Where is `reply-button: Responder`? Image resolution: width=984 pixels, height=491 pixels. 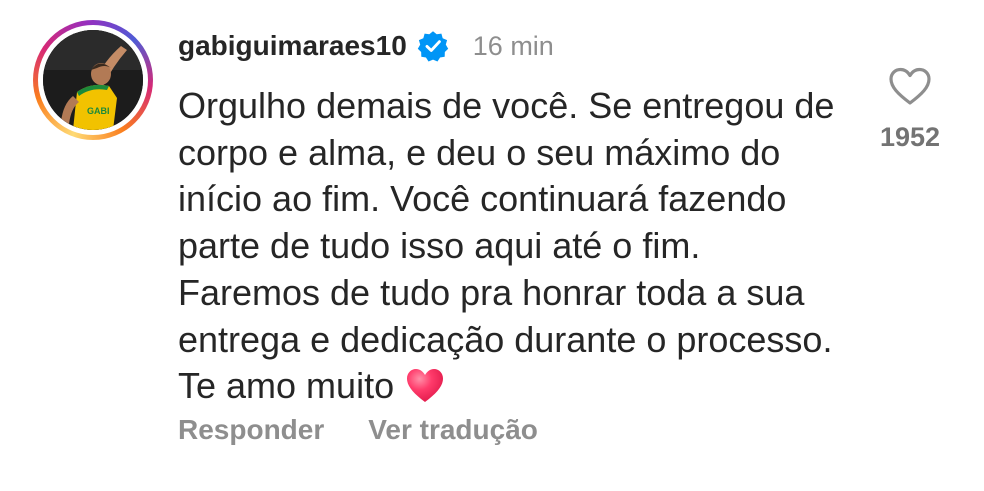
reply-button: Responder is located at coordinates (251, 430).